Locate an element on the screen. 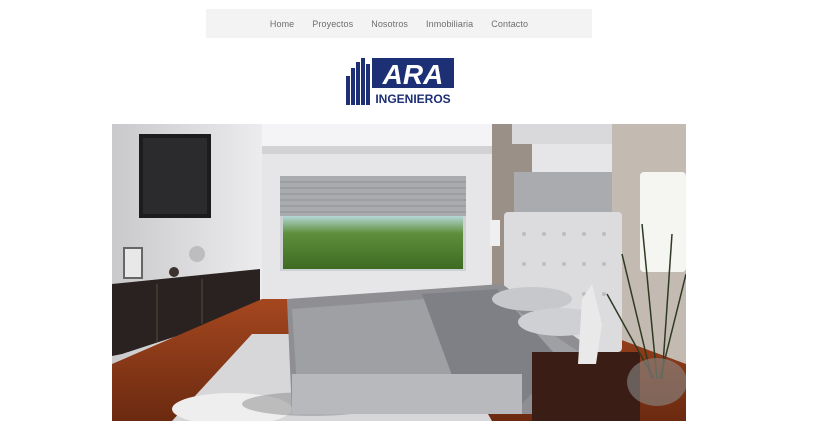  nav-link-contacto: Contacto is located at coordinates (509, 24).